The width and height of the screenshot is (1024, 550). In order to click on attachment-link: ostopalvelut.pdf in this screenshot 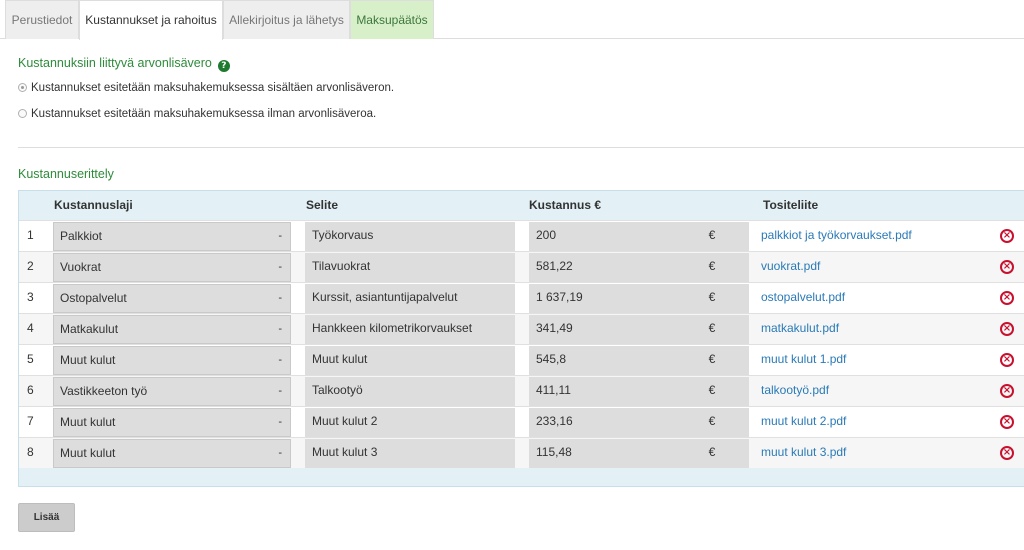, I will do `click(886, 298)`.